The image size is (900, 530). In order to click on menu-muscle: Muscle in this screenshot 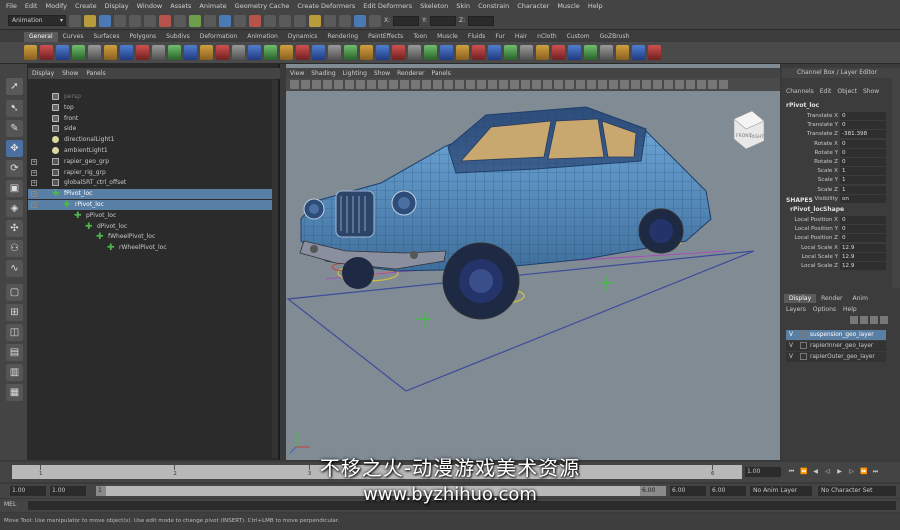, I will do `click(568, 6)`.